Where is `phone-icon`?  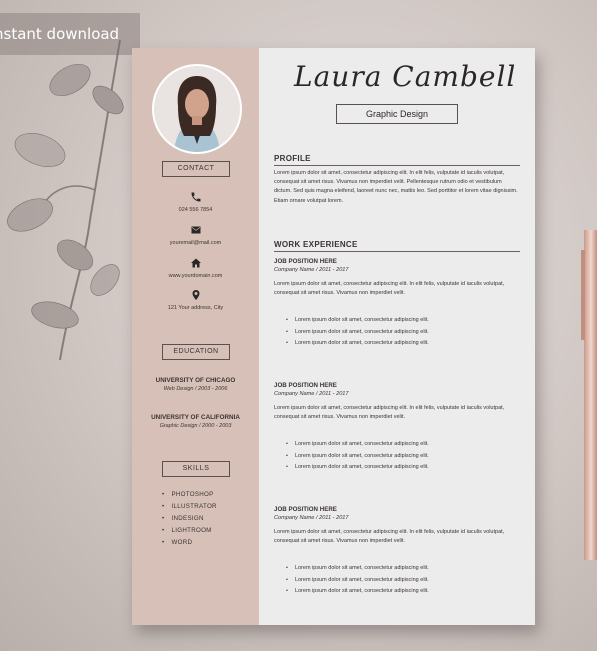 phone-icon is located at coordinates (195, 197).